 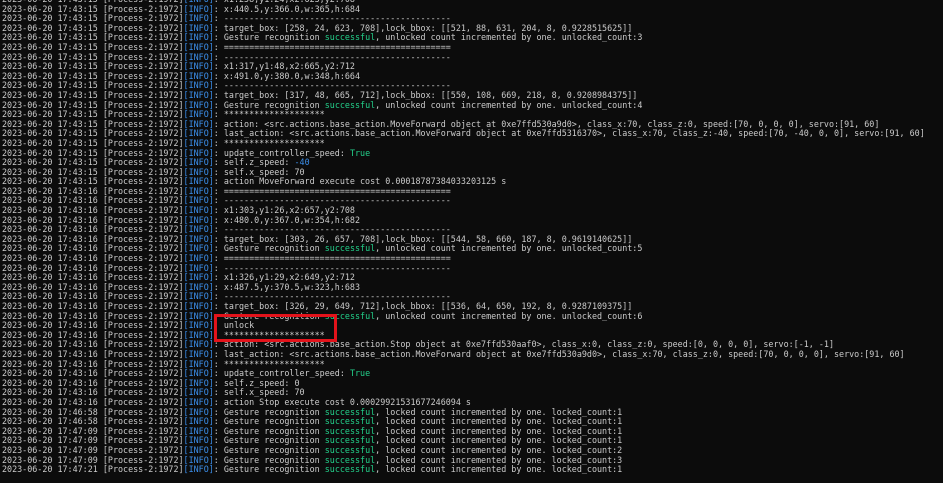 What do you see at coordinates (50, 469) in the screenshot?
I see `log-timestamp: 2023-06-20 17:47:21` at bounding box center [50, 469].